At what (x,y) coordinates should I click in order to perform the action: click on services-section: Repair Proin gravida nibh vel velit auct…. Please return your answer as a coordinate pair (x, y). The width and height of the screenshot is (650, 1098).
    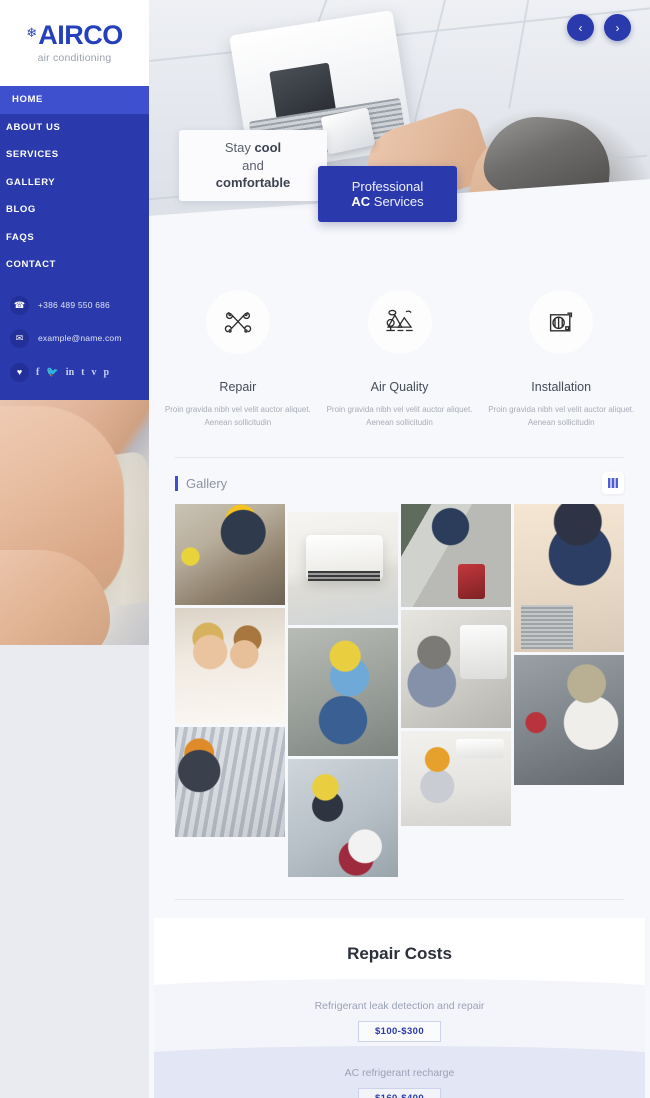
    Looking at the image, I should click on (399, 350).